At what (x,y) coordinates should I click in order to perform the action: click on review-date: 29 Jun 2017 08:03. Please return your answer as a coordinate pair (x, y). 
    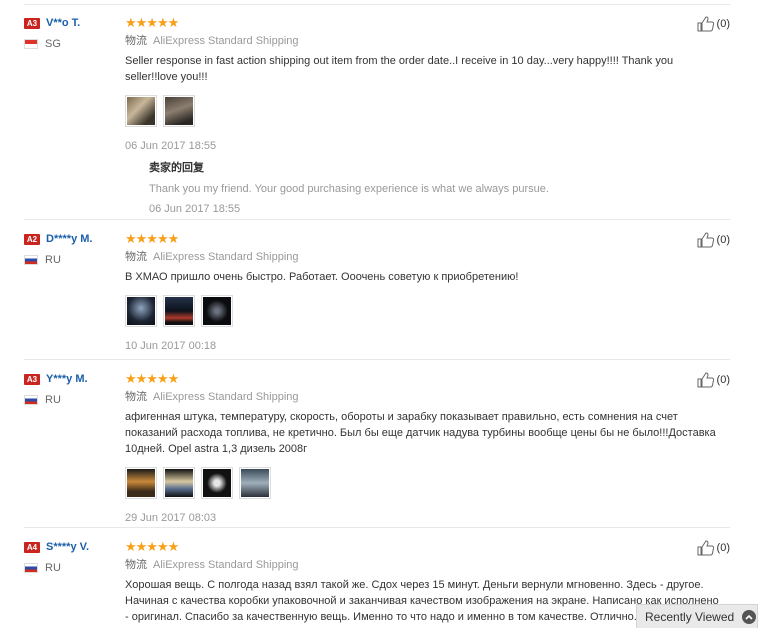
    Looking at the image, I should click on (171, 518).